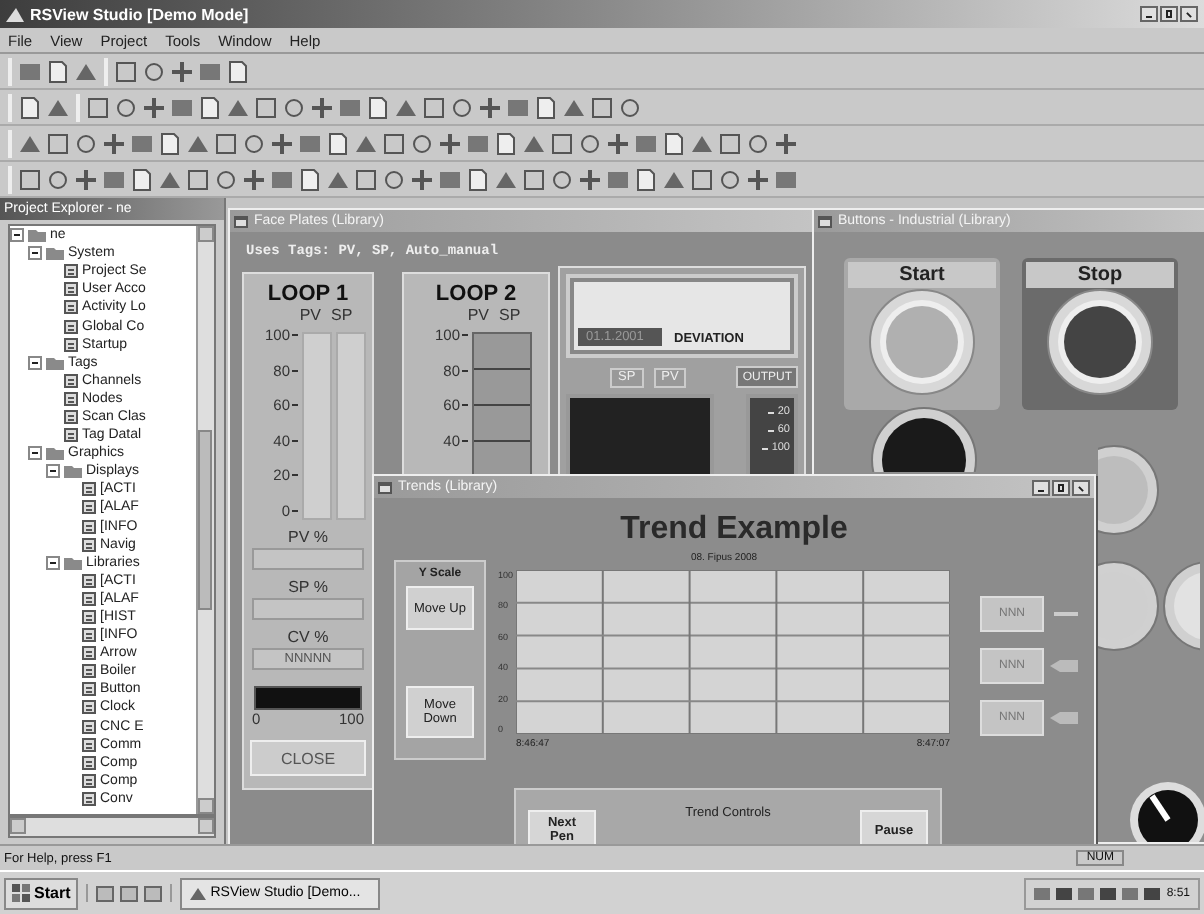 The height and width of the screenshot is (914, 1204). I want to click on start-button: Start, so click(41, 893).